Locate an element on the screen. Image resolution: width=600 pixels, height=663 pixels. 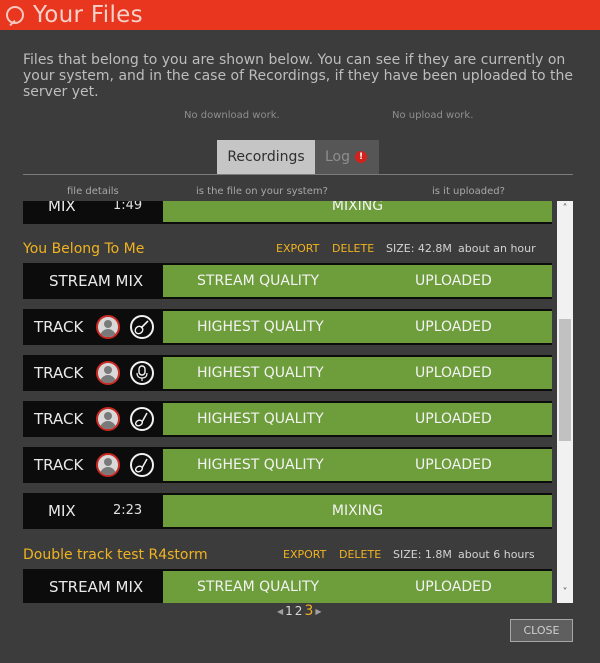
title-bar: Your Files is located at coordinates (300, 15).